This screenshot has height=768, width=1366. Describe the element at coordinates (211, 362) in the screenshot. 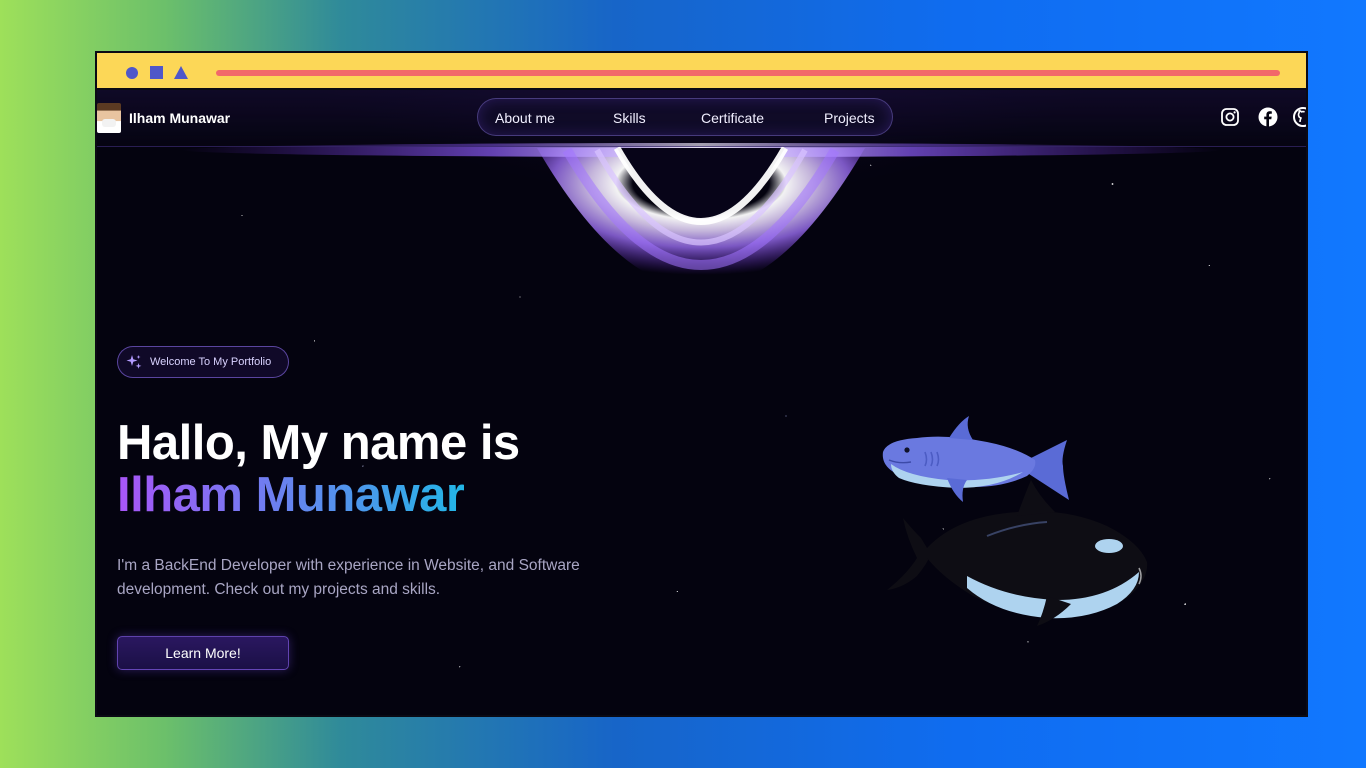

I see `welcome-badge-text: Welcome To My Portfolio` at that location.